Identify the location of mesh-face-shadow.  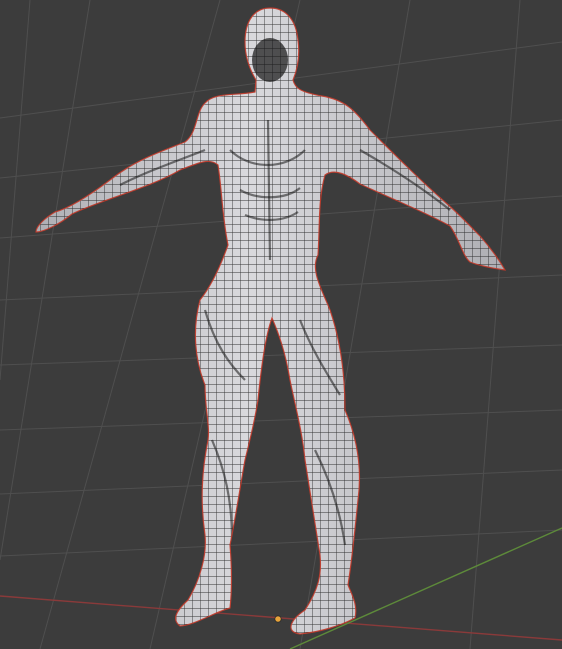
(270, 60).